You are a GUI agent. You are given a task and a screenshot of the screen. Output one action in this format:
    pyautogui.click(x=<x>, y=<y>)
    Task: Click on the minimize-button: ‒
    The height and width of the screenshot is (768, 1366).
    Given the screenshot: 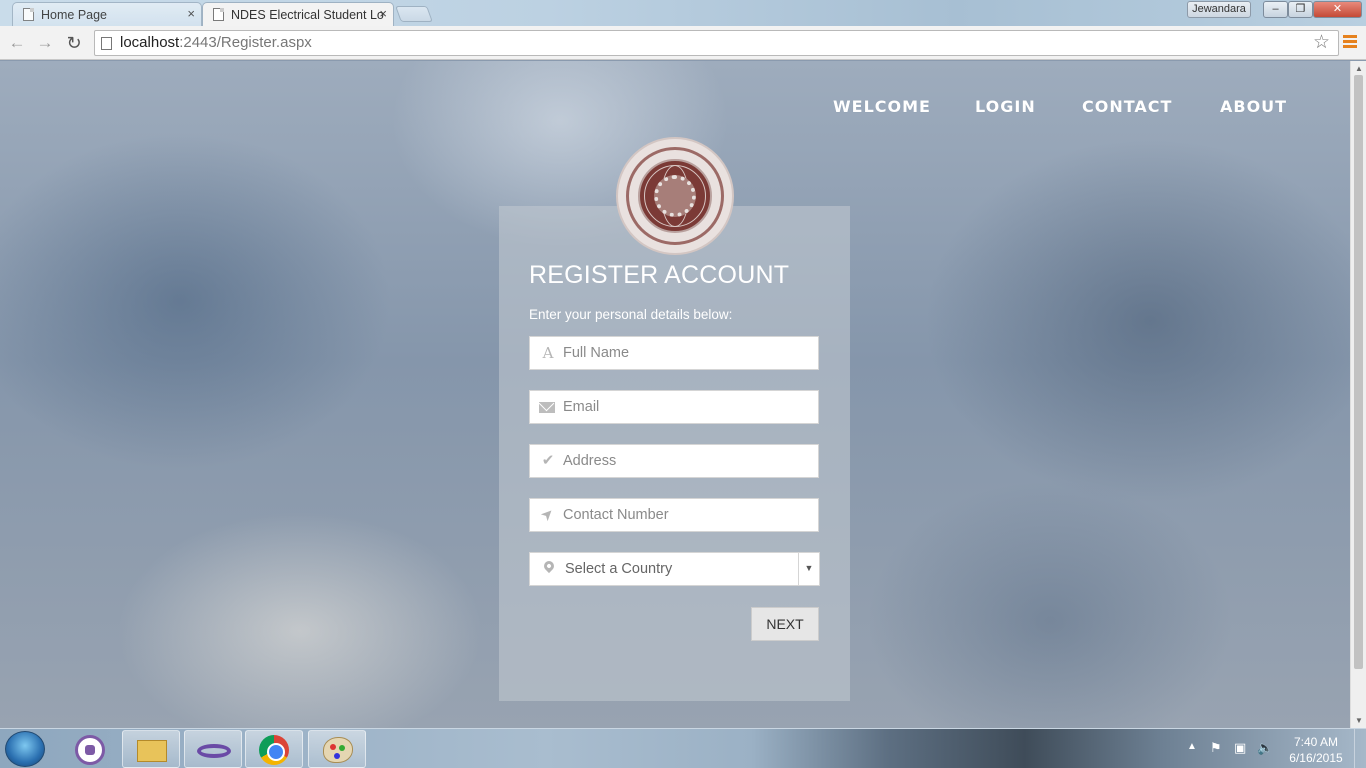 What is the action you would take?
    pyautogui.click(x=1275, y=9)
    